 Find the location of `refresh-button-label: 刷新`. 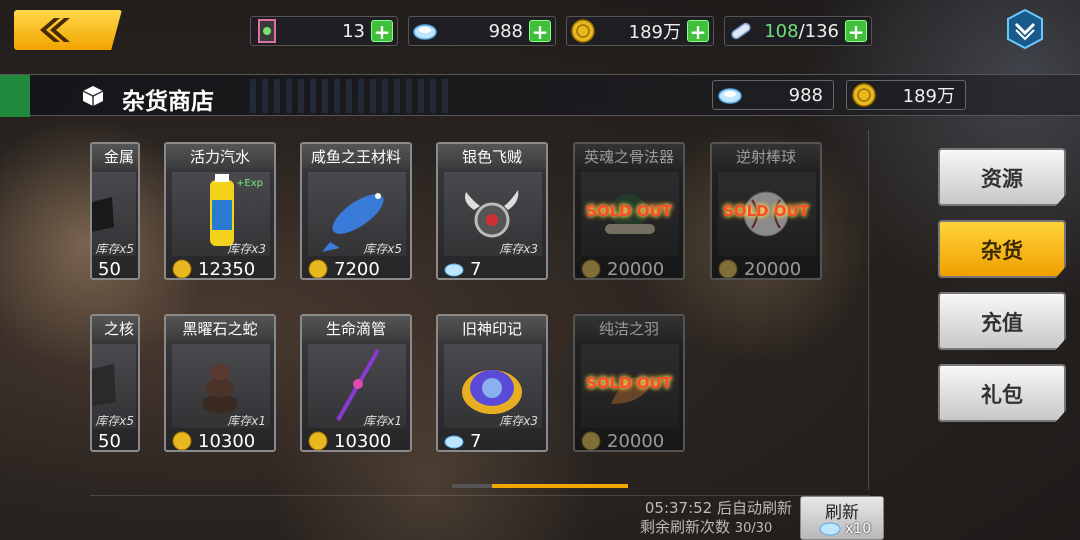

refresh-button-label: 刷新 is located at coordinates (842, 513).